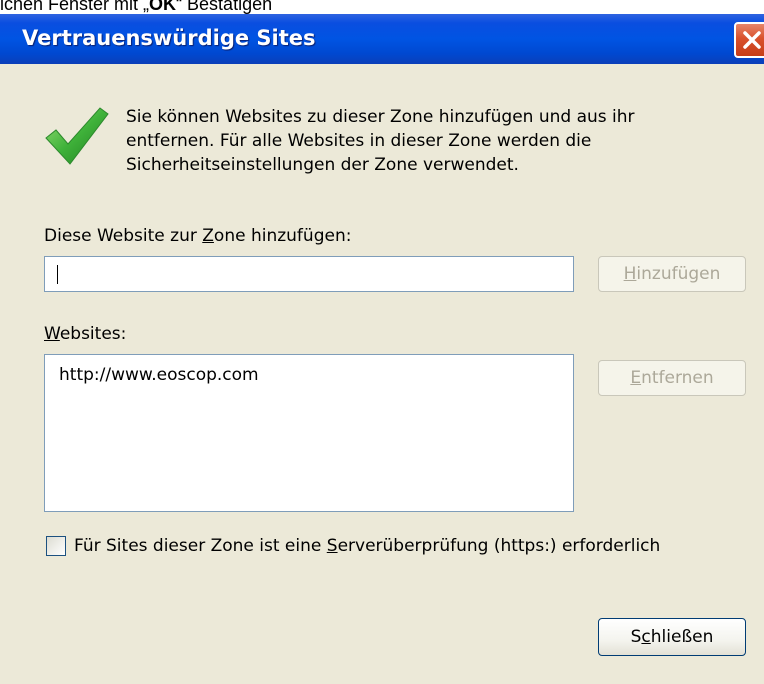  I want to click on close-button, so click(749, 40).